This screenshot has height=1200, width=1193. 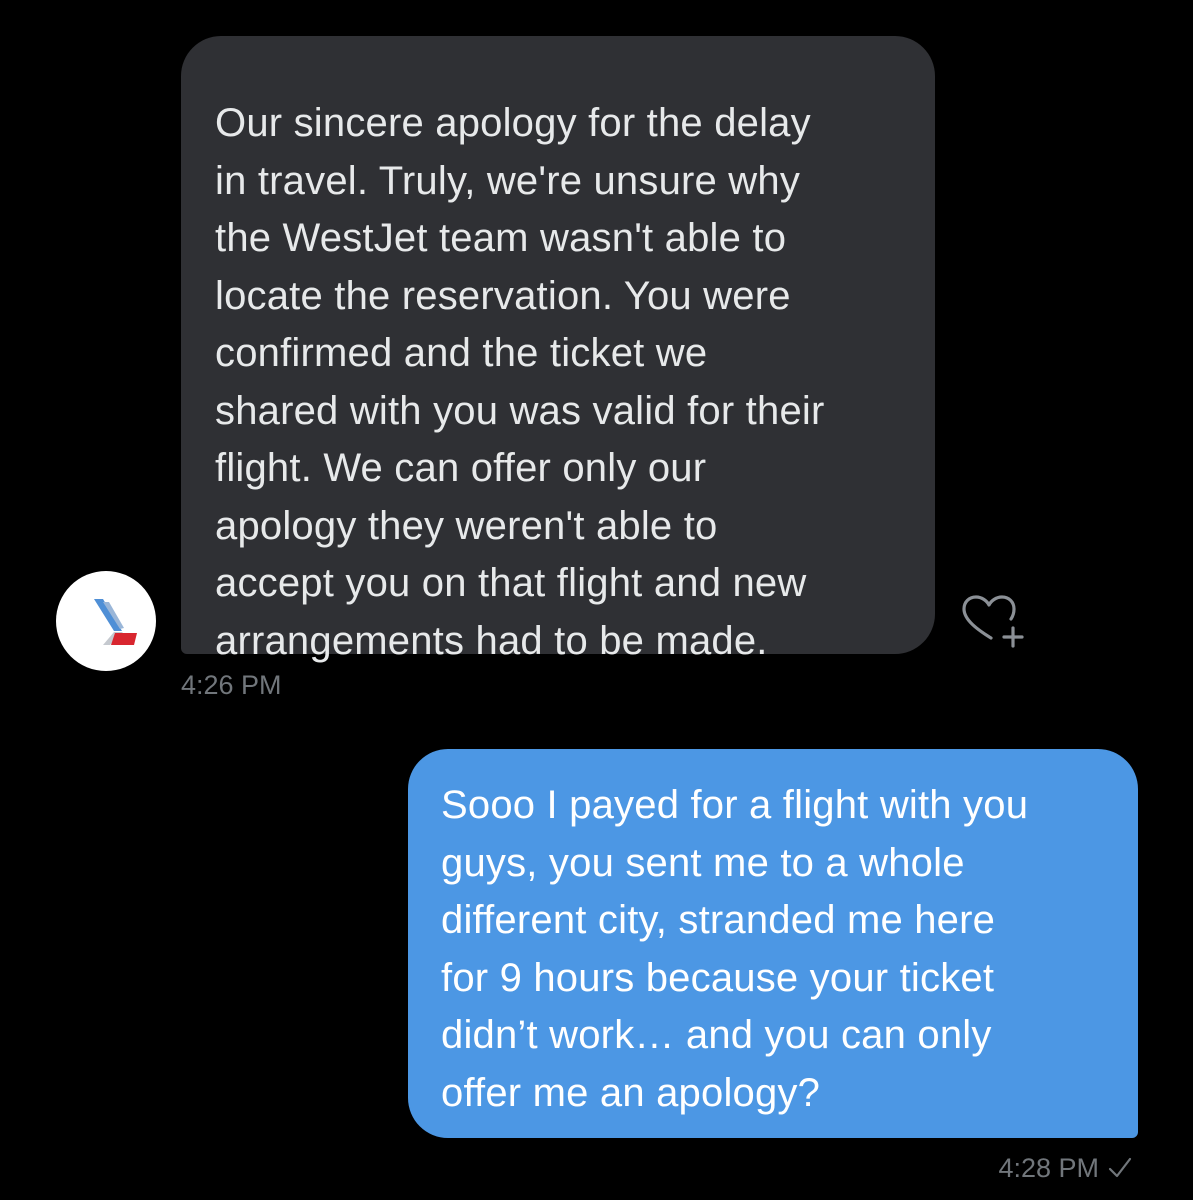 I want to click on message-line: apology they weren't able to, so click(x=466, y=525).